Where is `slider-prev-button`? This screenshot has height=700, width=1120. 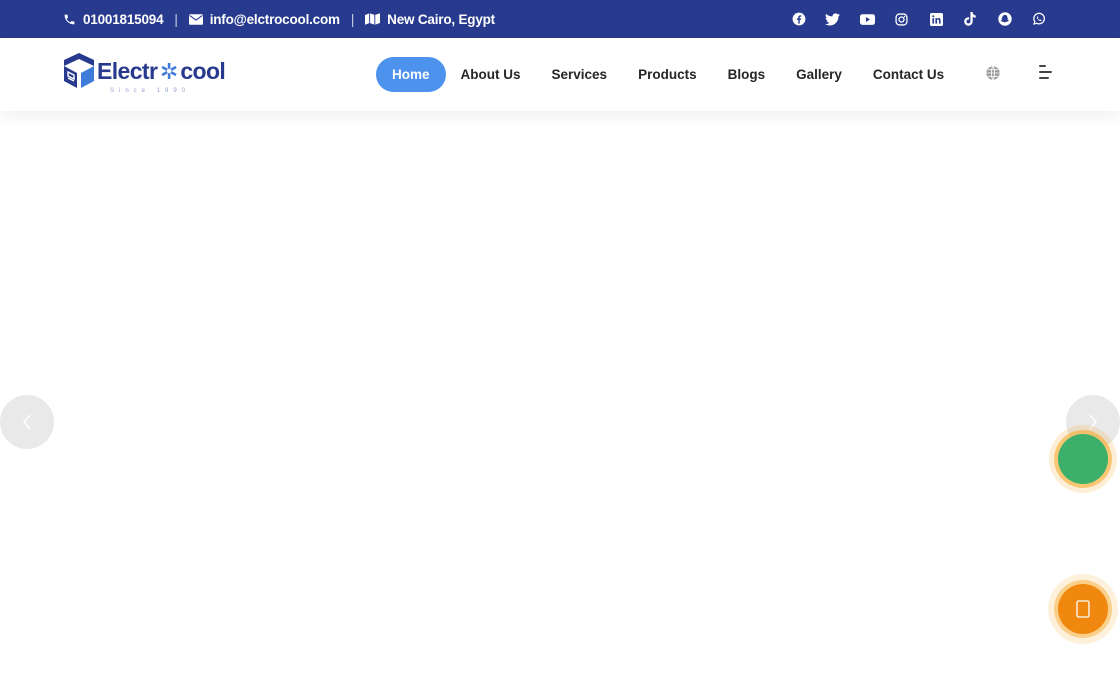
slider-prev-button is located at coordinates (27, 422).